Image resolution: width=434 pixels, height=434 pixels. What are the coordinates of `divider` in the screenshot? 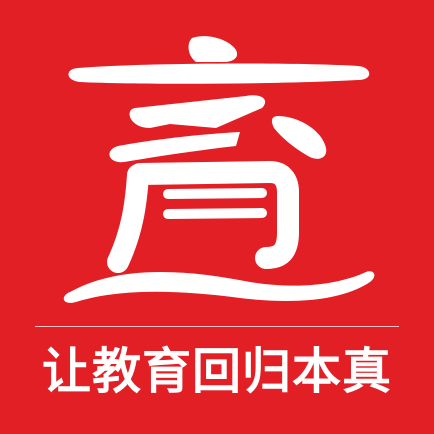 It's located at (217, 326).